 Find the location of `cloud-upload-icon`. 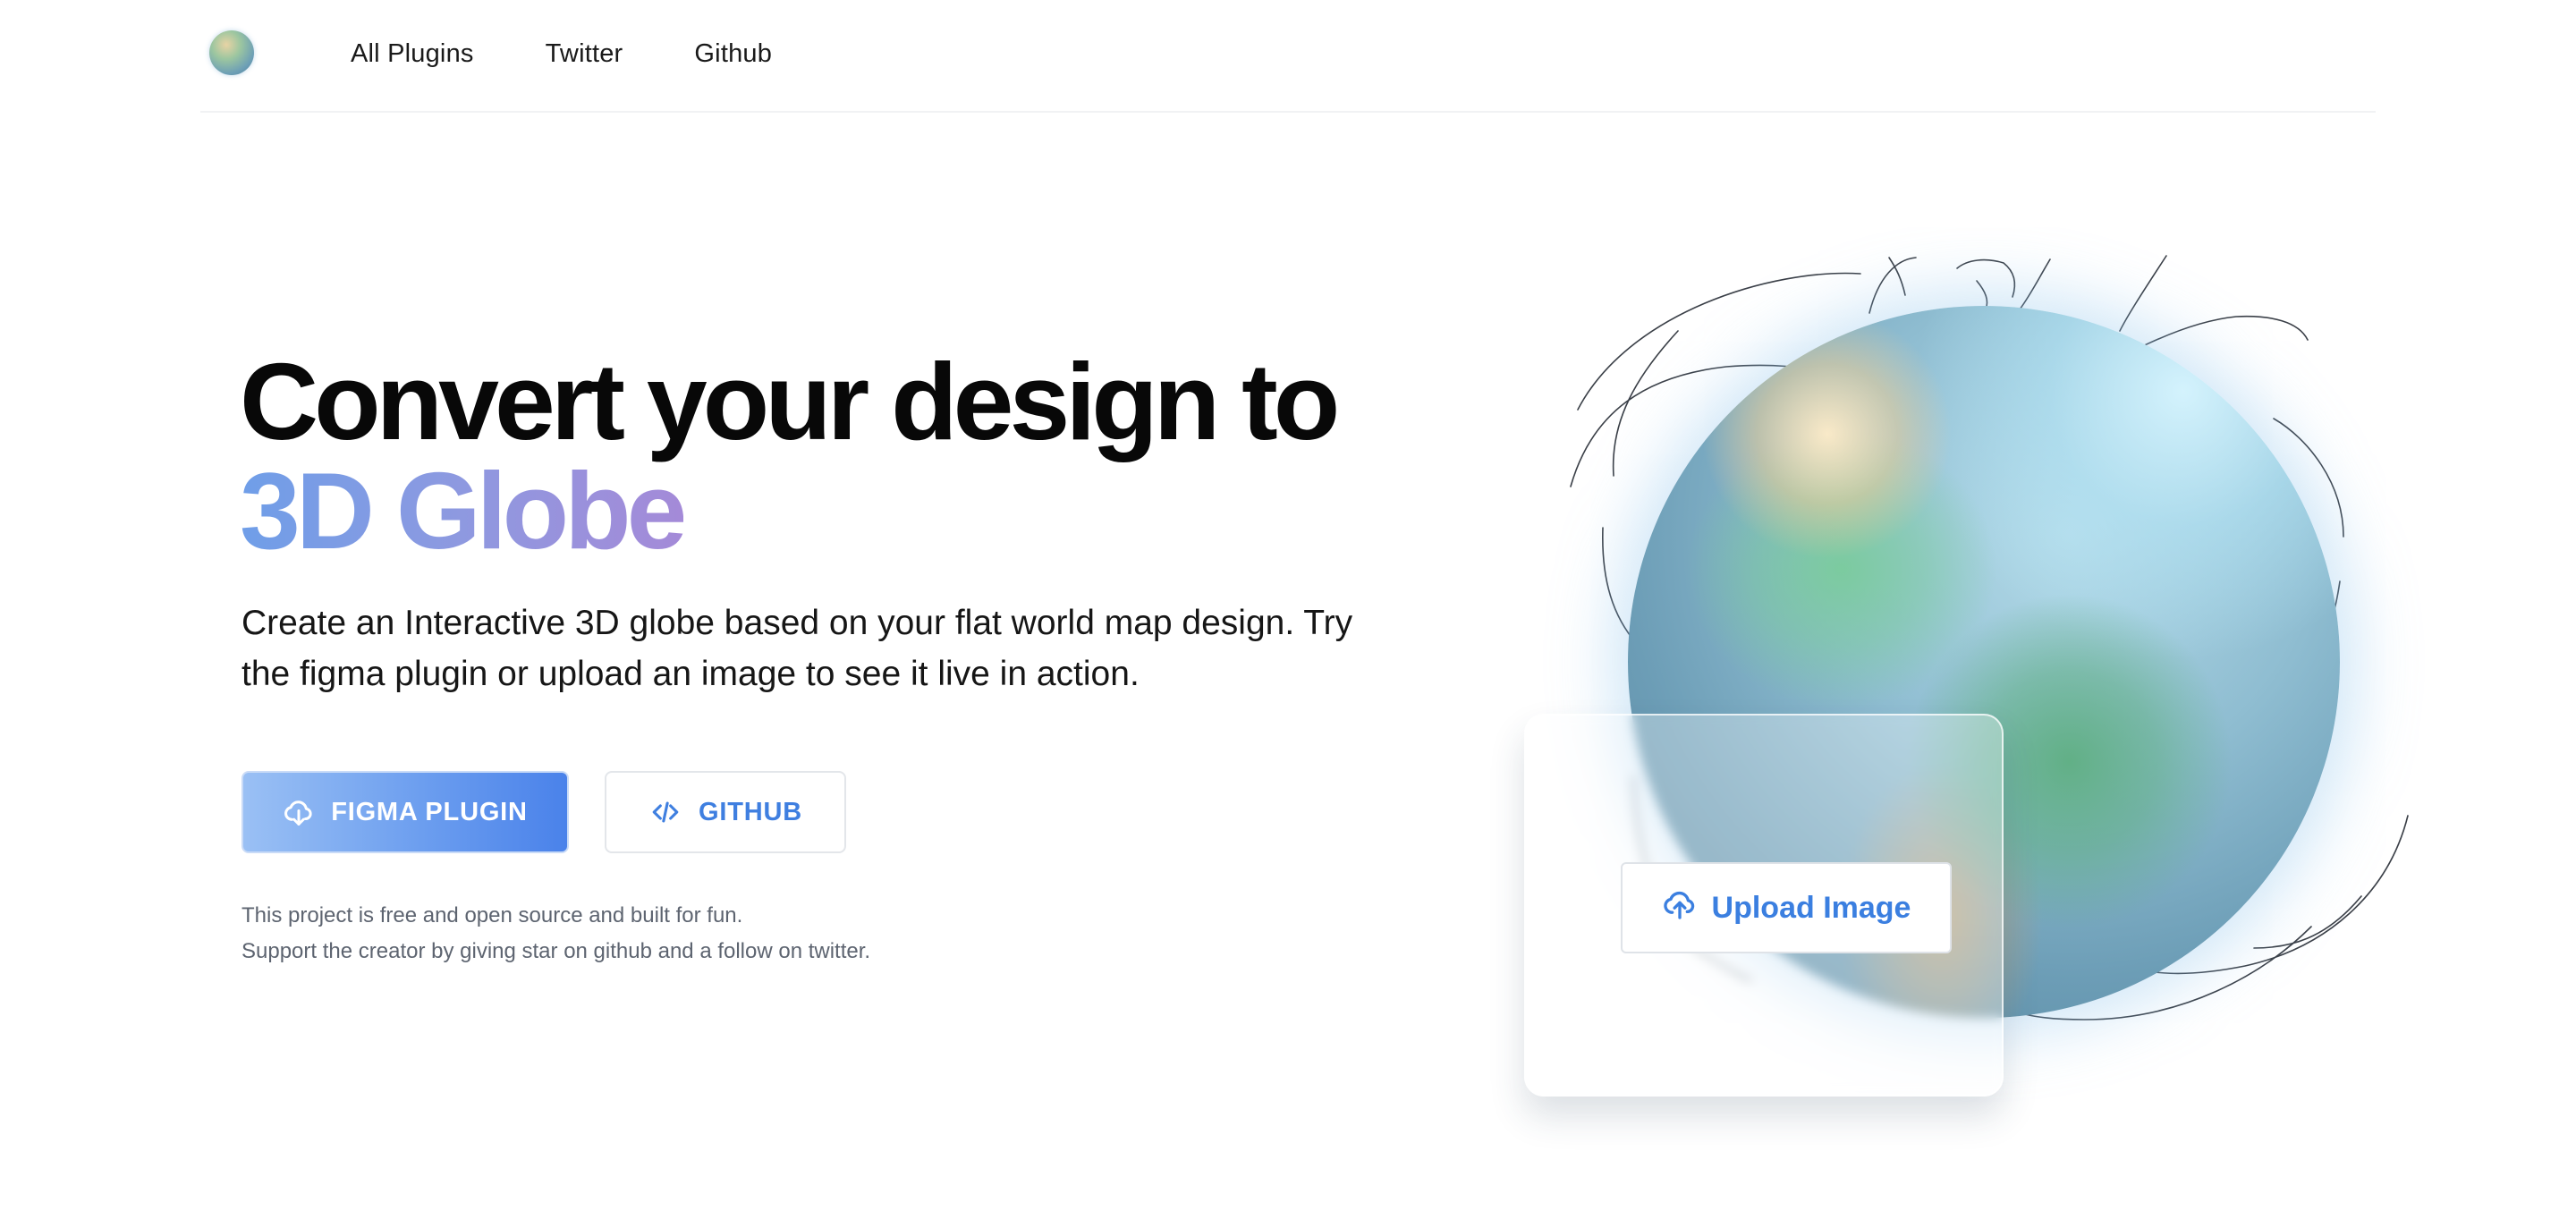

cloud-upload-icon is located at coordinates (1680, 908).